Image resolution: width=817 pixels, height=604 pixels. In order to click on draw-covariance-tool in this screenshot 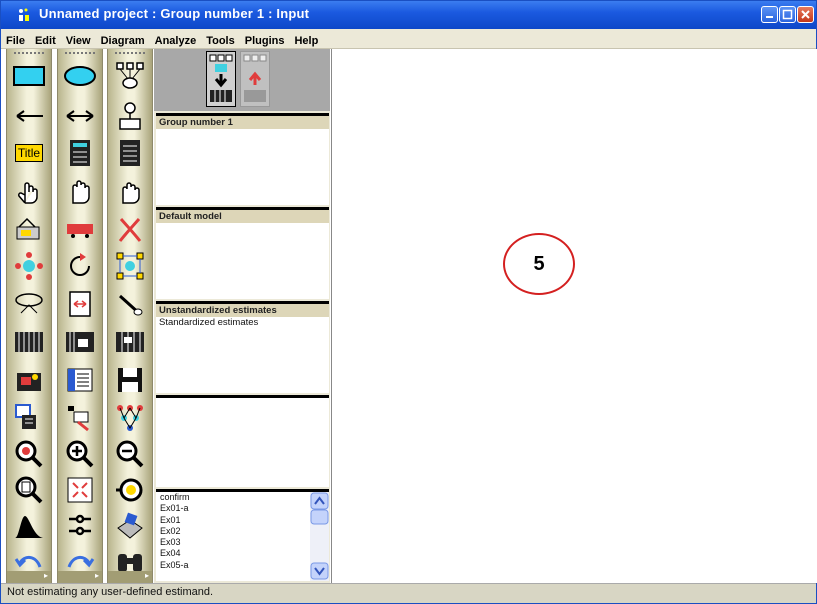, I will do `click(80, 116)`.